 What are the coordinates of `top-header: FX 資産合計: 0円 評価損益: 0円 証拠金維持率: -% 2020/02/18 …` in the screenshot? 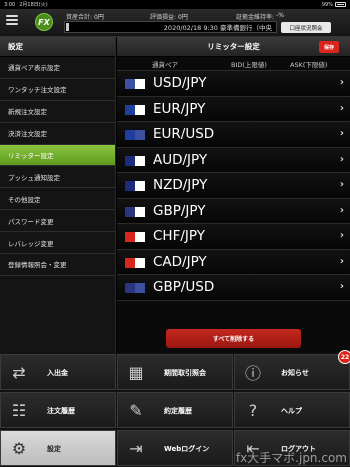 It's located at (175, 23).